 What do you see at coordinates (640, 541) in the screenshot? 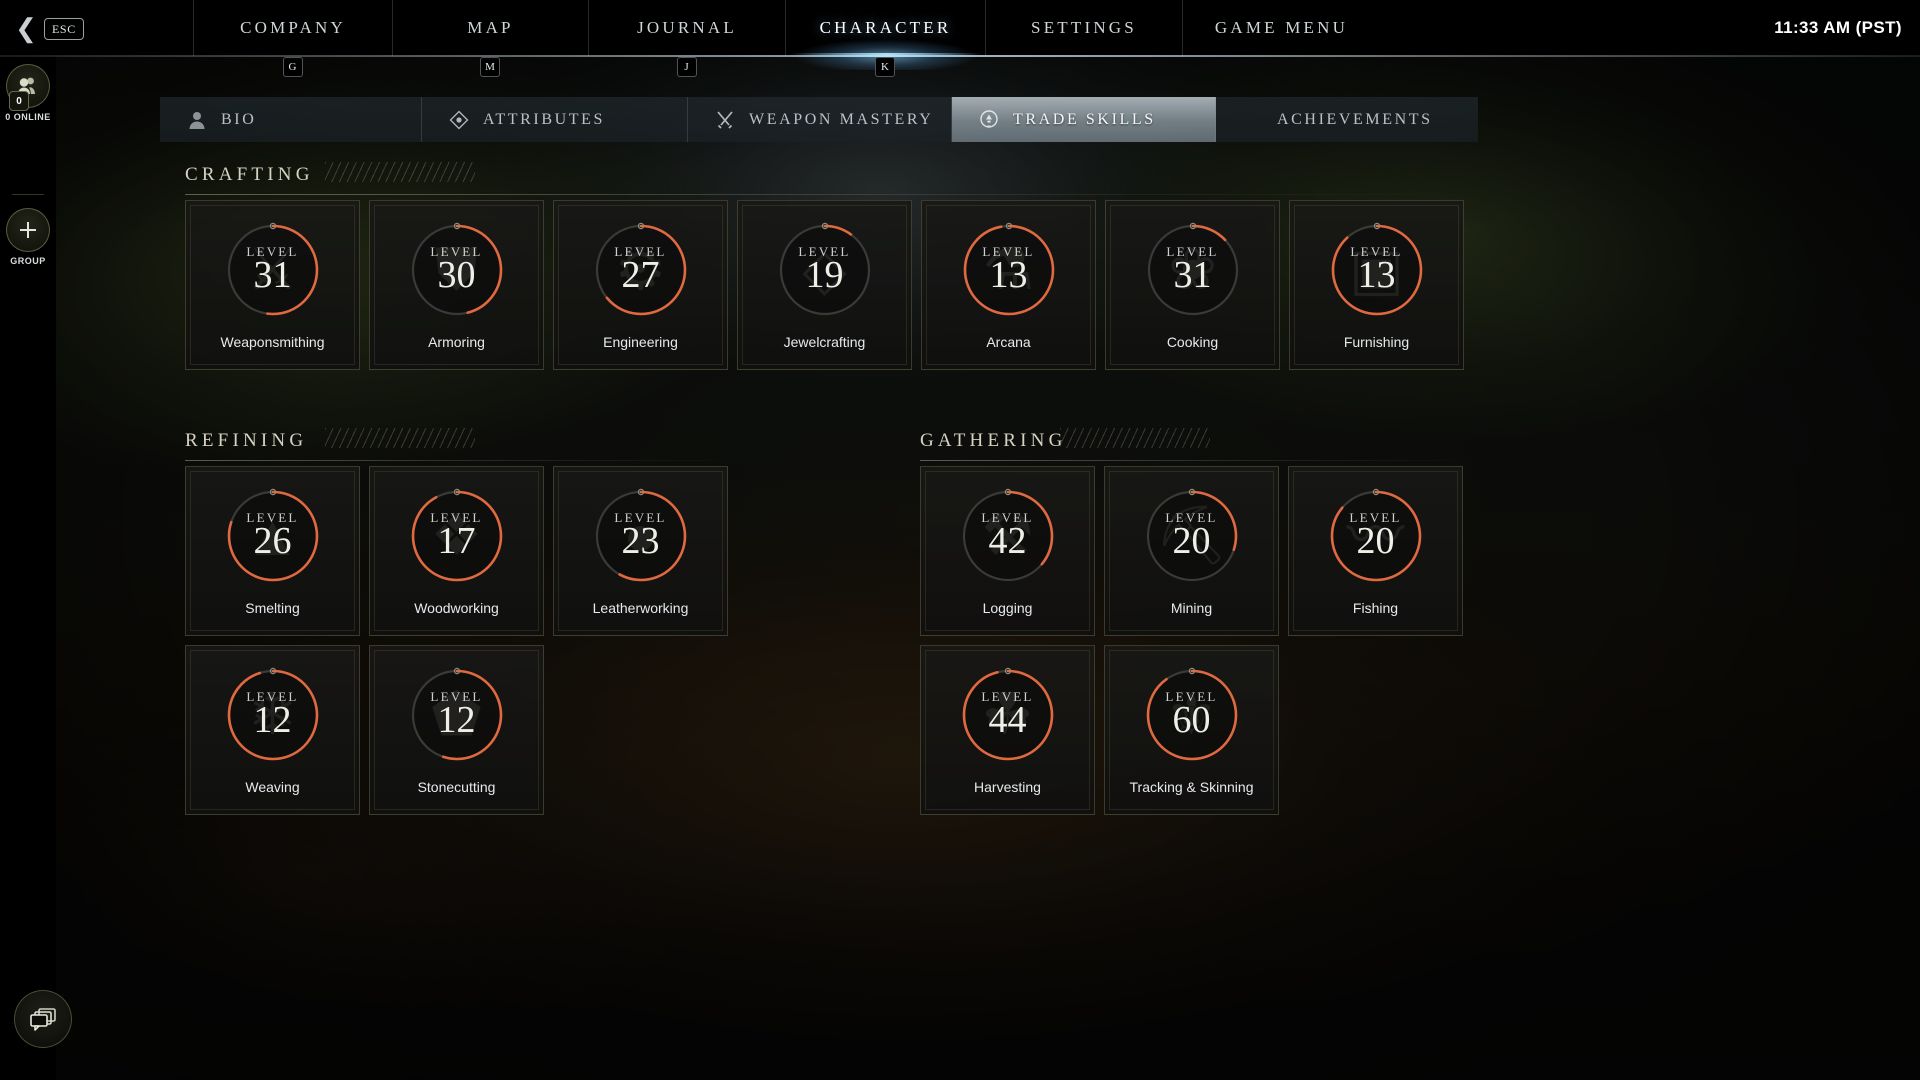
I see `level-number: 23` at bounding box center [640, 541].